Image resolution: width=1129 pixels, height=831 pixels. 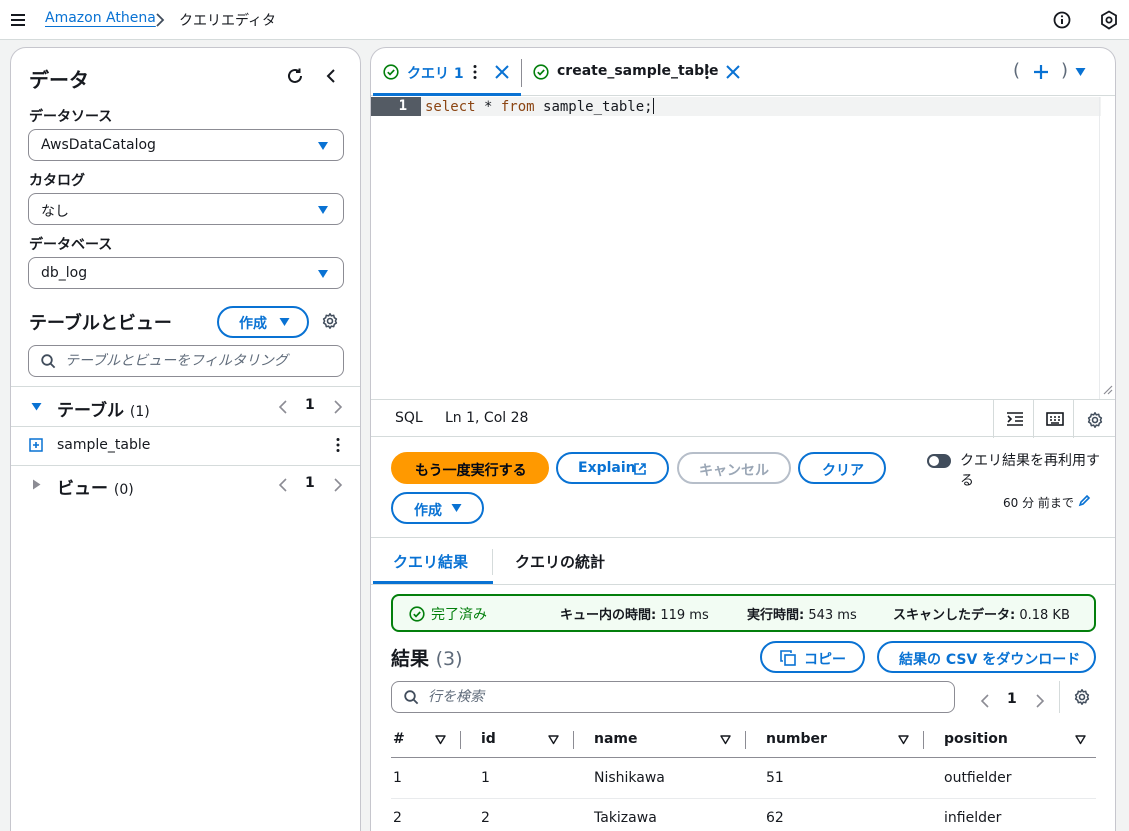 I want to click on results-pagination: 1, so click(x=1015, y=701).